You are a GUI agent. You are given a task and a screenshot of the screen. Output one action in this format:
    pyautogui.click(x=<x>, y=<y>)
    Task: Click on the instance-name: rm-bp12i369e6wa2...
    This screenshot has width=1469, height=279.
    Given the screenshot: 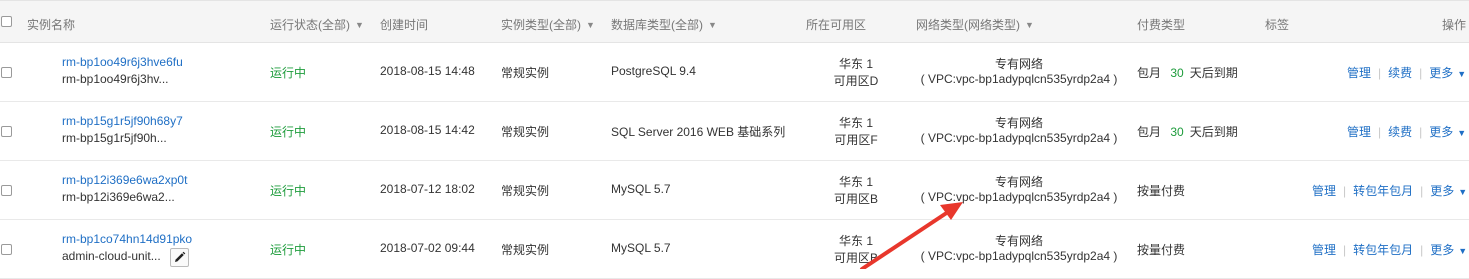 What is the action you would take?
    pyautogui.click(x=118, y=197)
    